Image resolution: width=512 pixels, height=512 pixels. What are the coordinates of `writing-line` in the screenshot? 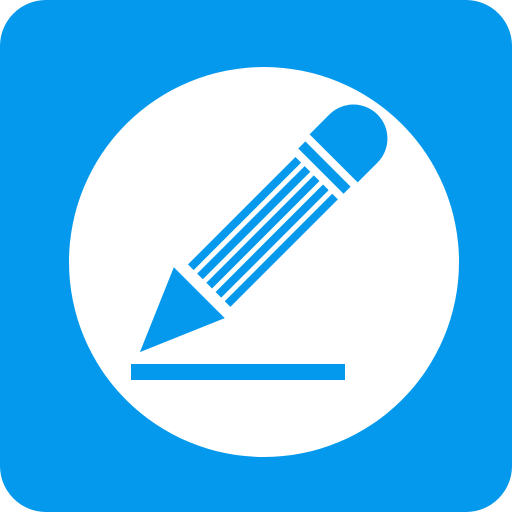 It's located at (238, 372).